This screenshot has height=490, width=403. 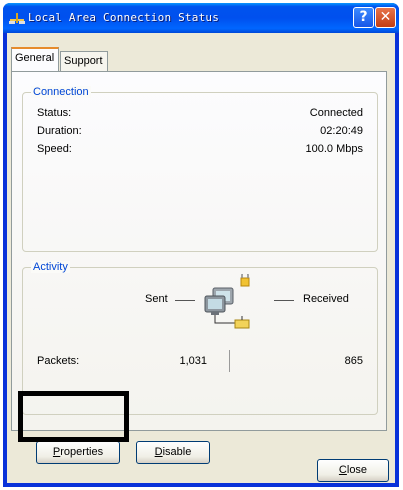 I want to click on network-connection-icon, so click(x=17, y=18).